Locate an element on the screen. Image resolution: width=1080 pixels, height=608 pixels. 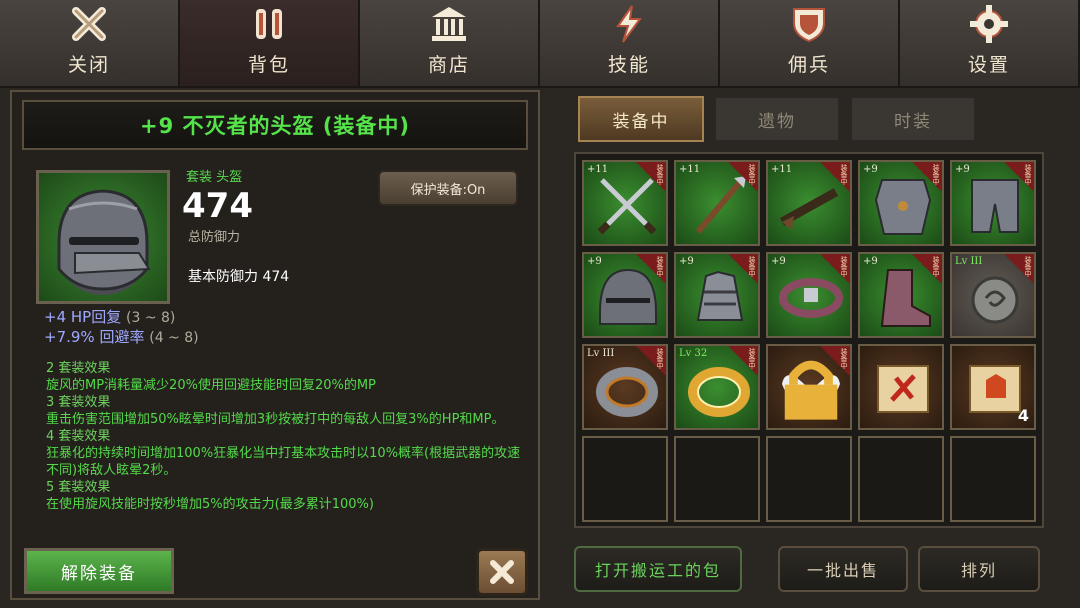
inventory-slot: Lv 32 装备中 is located at coordinates (717, 387).